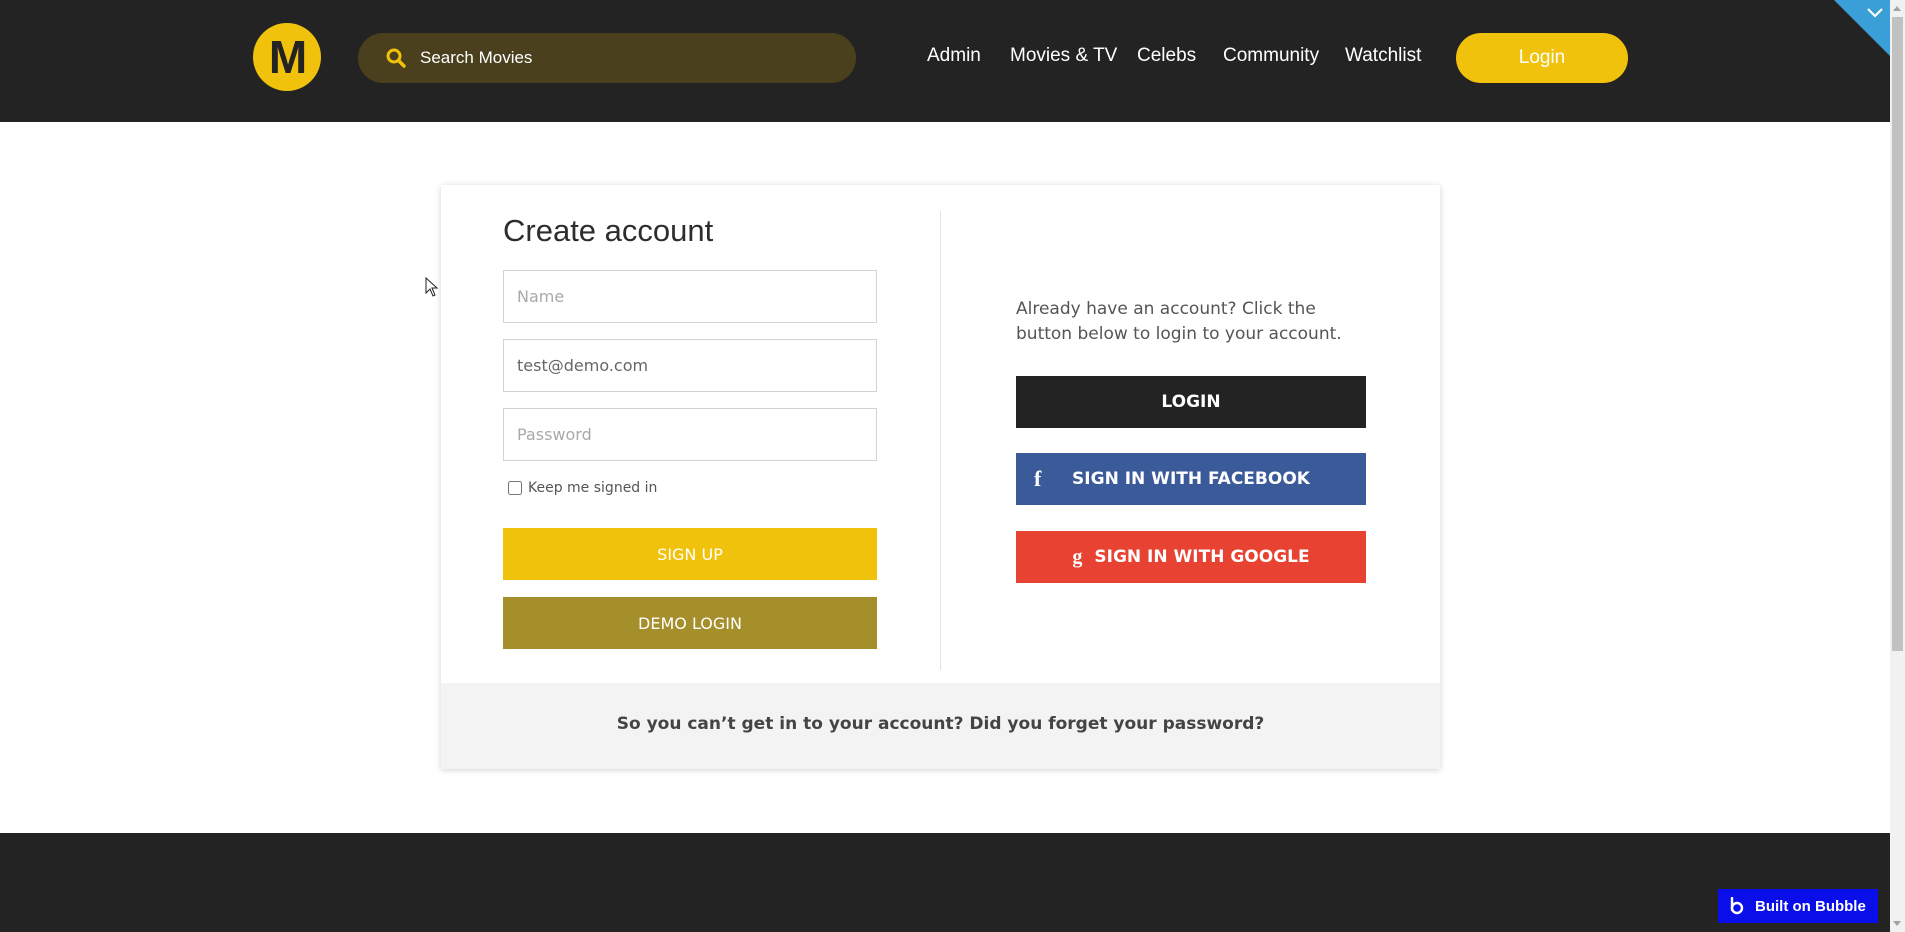 This screenshot has height=932, width=1905. Describe the element at coordinates (1271, 56) in the screenshot. I see `nav-community: Community` at that location.